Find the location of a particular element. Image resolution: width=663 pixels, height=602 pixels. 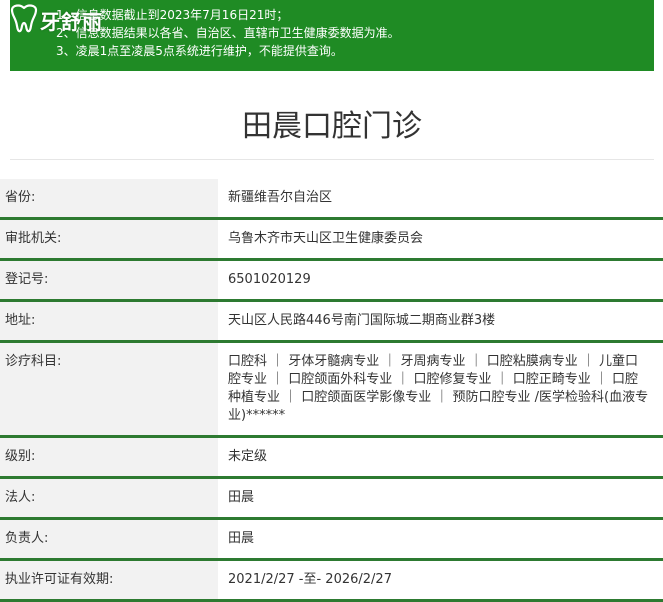

page-title: 田晨口腔门诊 is located at coordinates (332, 126).